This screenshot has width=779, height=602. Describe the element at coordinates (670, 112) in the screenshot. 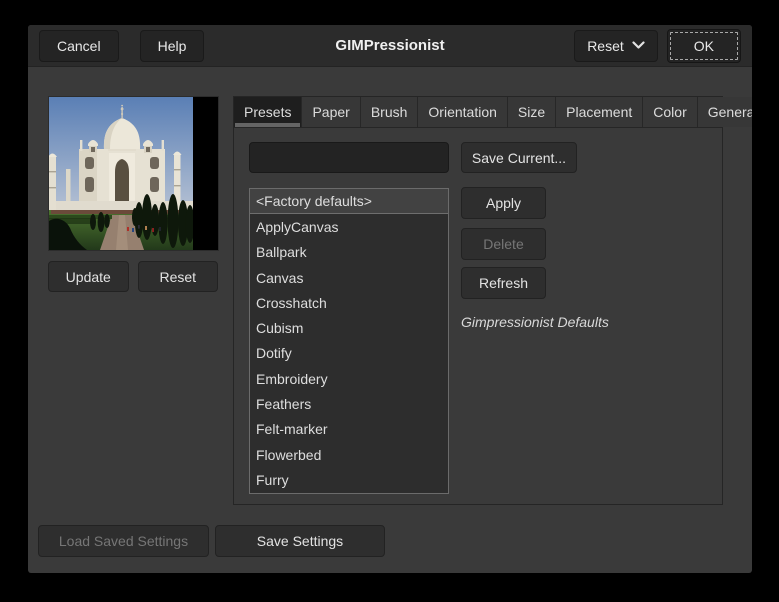

I see `tab-color: Color` at that location.